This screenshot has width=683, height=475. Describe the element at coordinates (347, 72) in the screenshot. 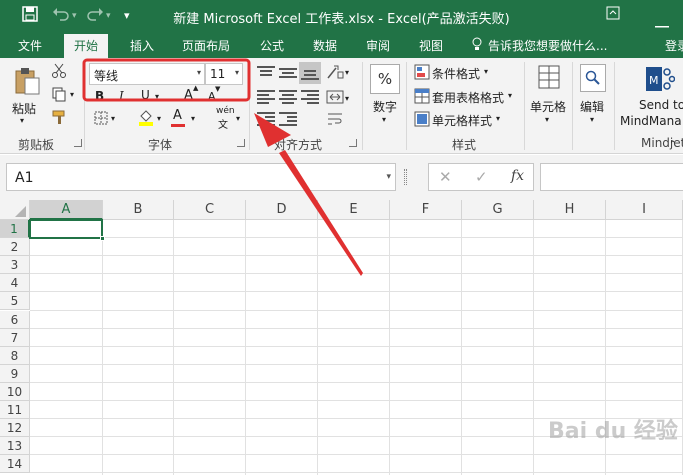

I see `orientation-dropdown-icon: ▾` at that location.